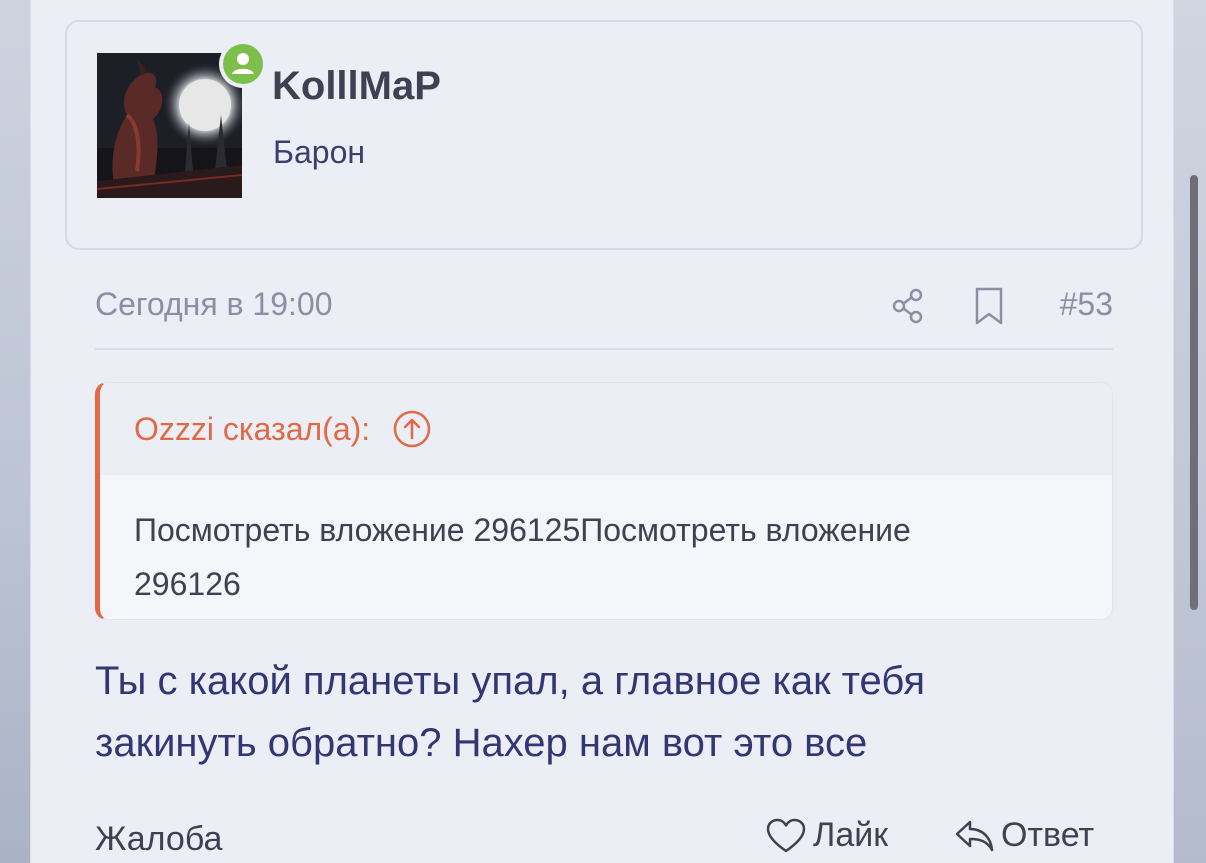 The width and height of the screenshot is (1206, 863). What do you see at coordinates (1086, 304) in the screenshot?
I see `post-number: #53` at bounding box center [1086, 304].